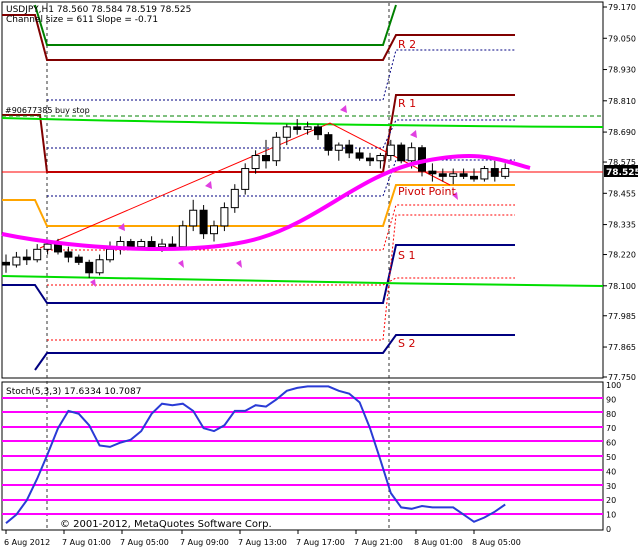  What do you see at coordinates (86, 542) in the screenshot?
I see `time-tick-label: 7 Aug 01:00` at bounding box center [86, 542].